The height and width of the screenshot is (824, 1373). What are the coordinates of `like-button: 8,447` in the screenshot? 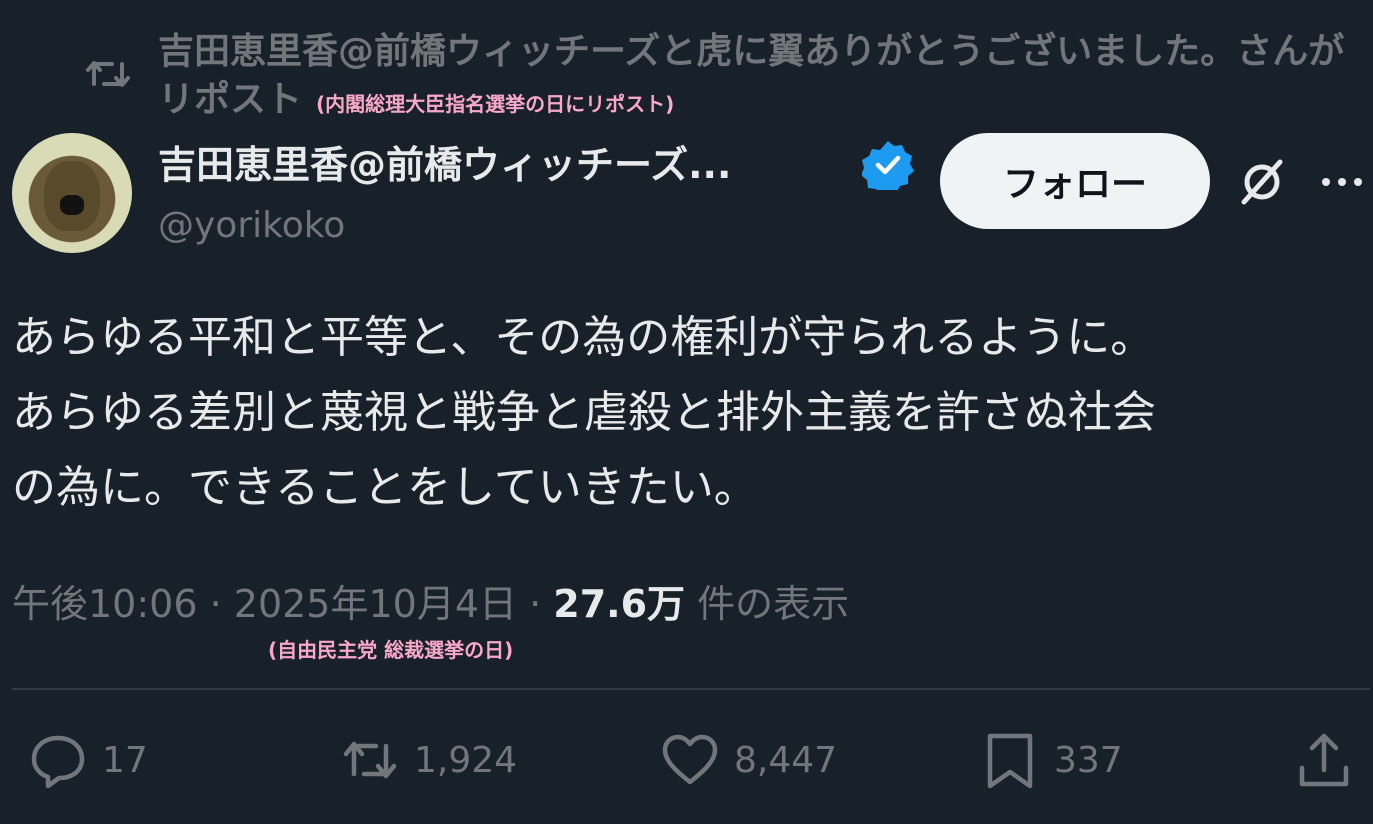 It's located at (748, 760).